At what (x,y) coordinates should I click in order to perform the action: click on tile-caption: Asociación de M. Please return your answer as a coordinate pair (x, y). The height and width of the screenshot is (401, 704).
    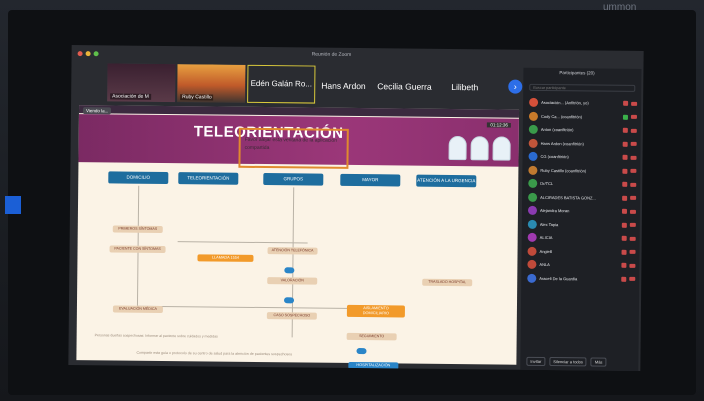
    Looking at the image, I should click on (130, 96).